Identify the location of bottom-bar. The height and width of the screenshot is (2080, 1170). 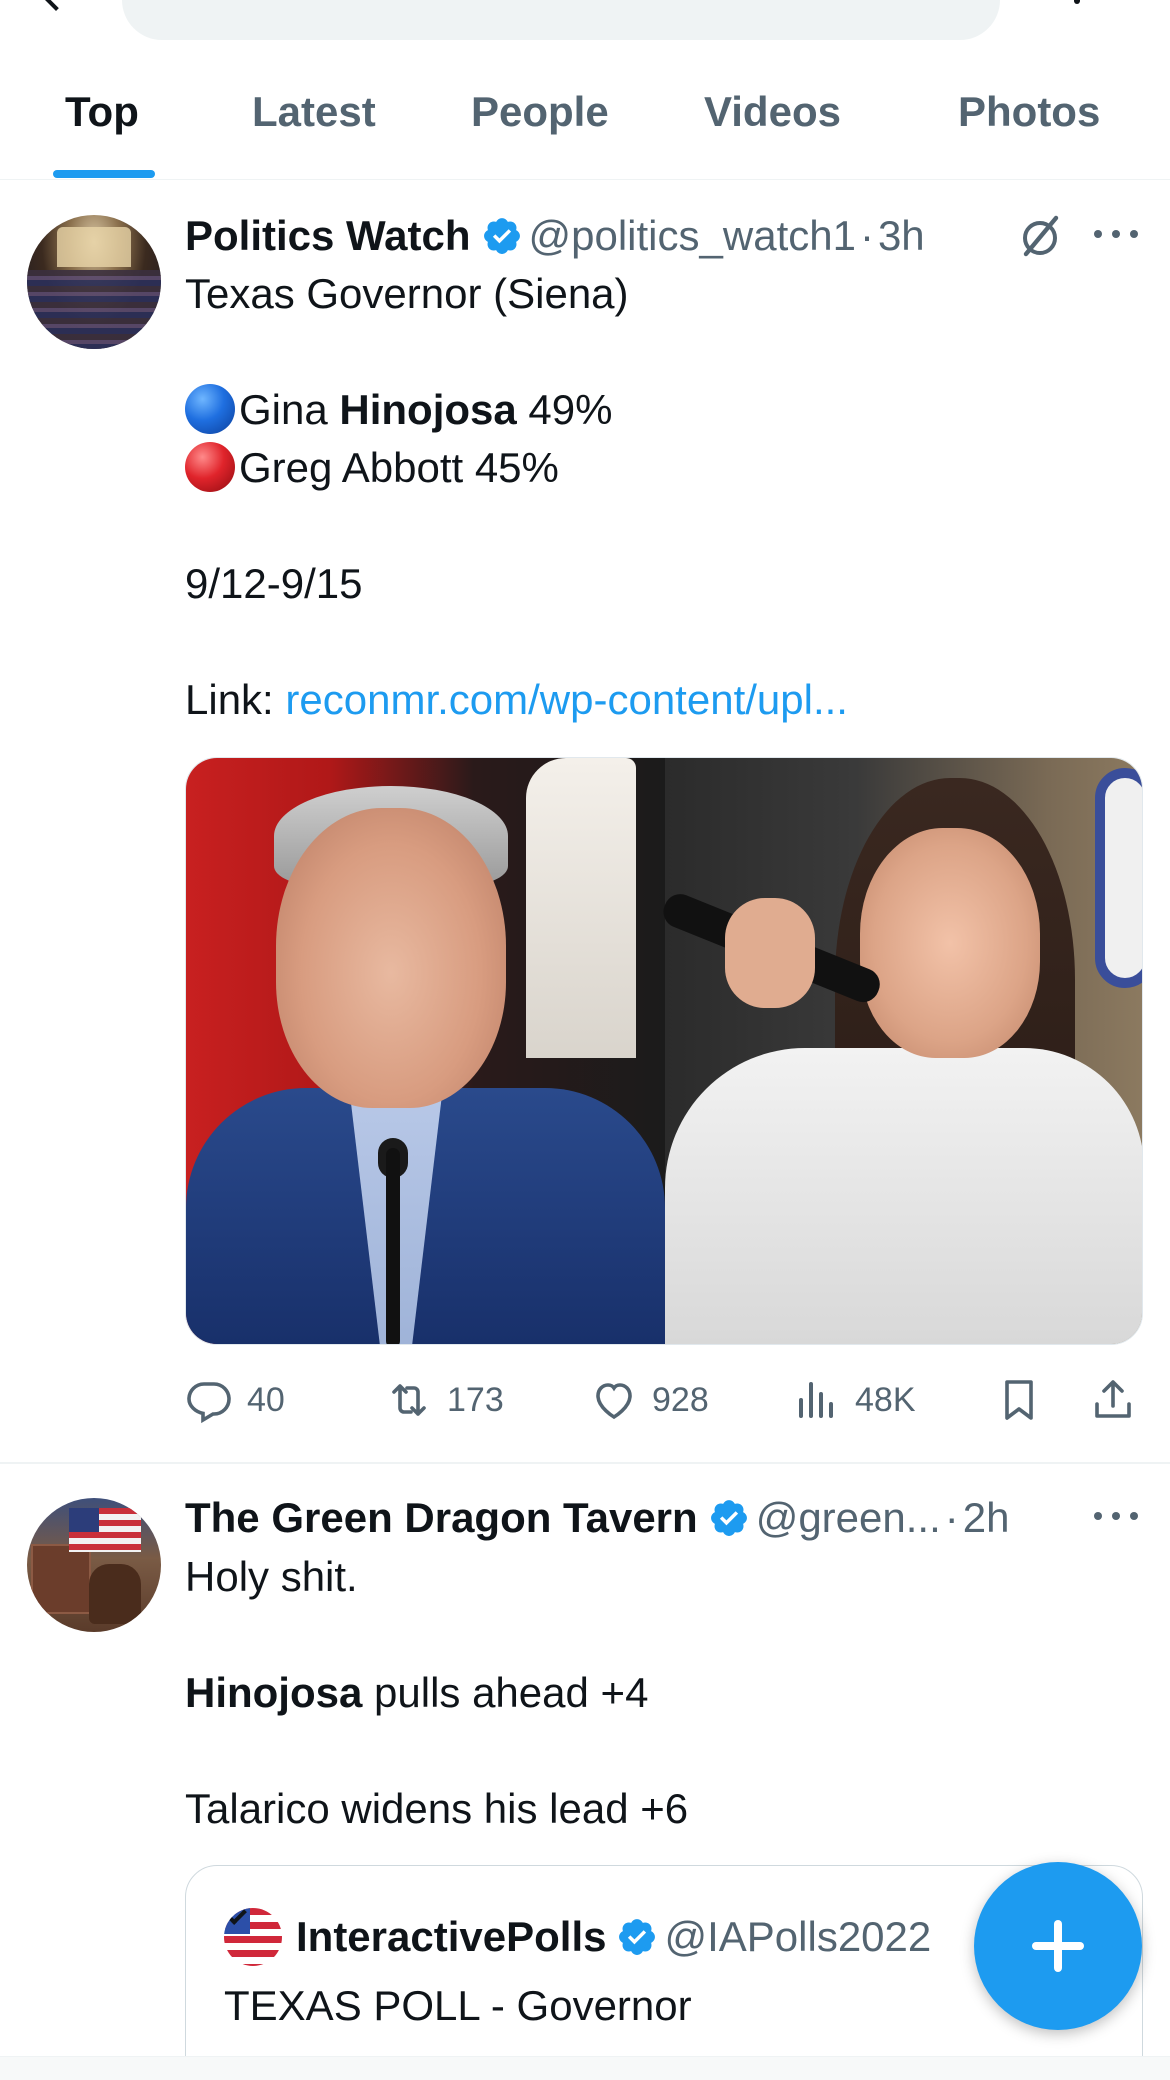
(585, 2068).